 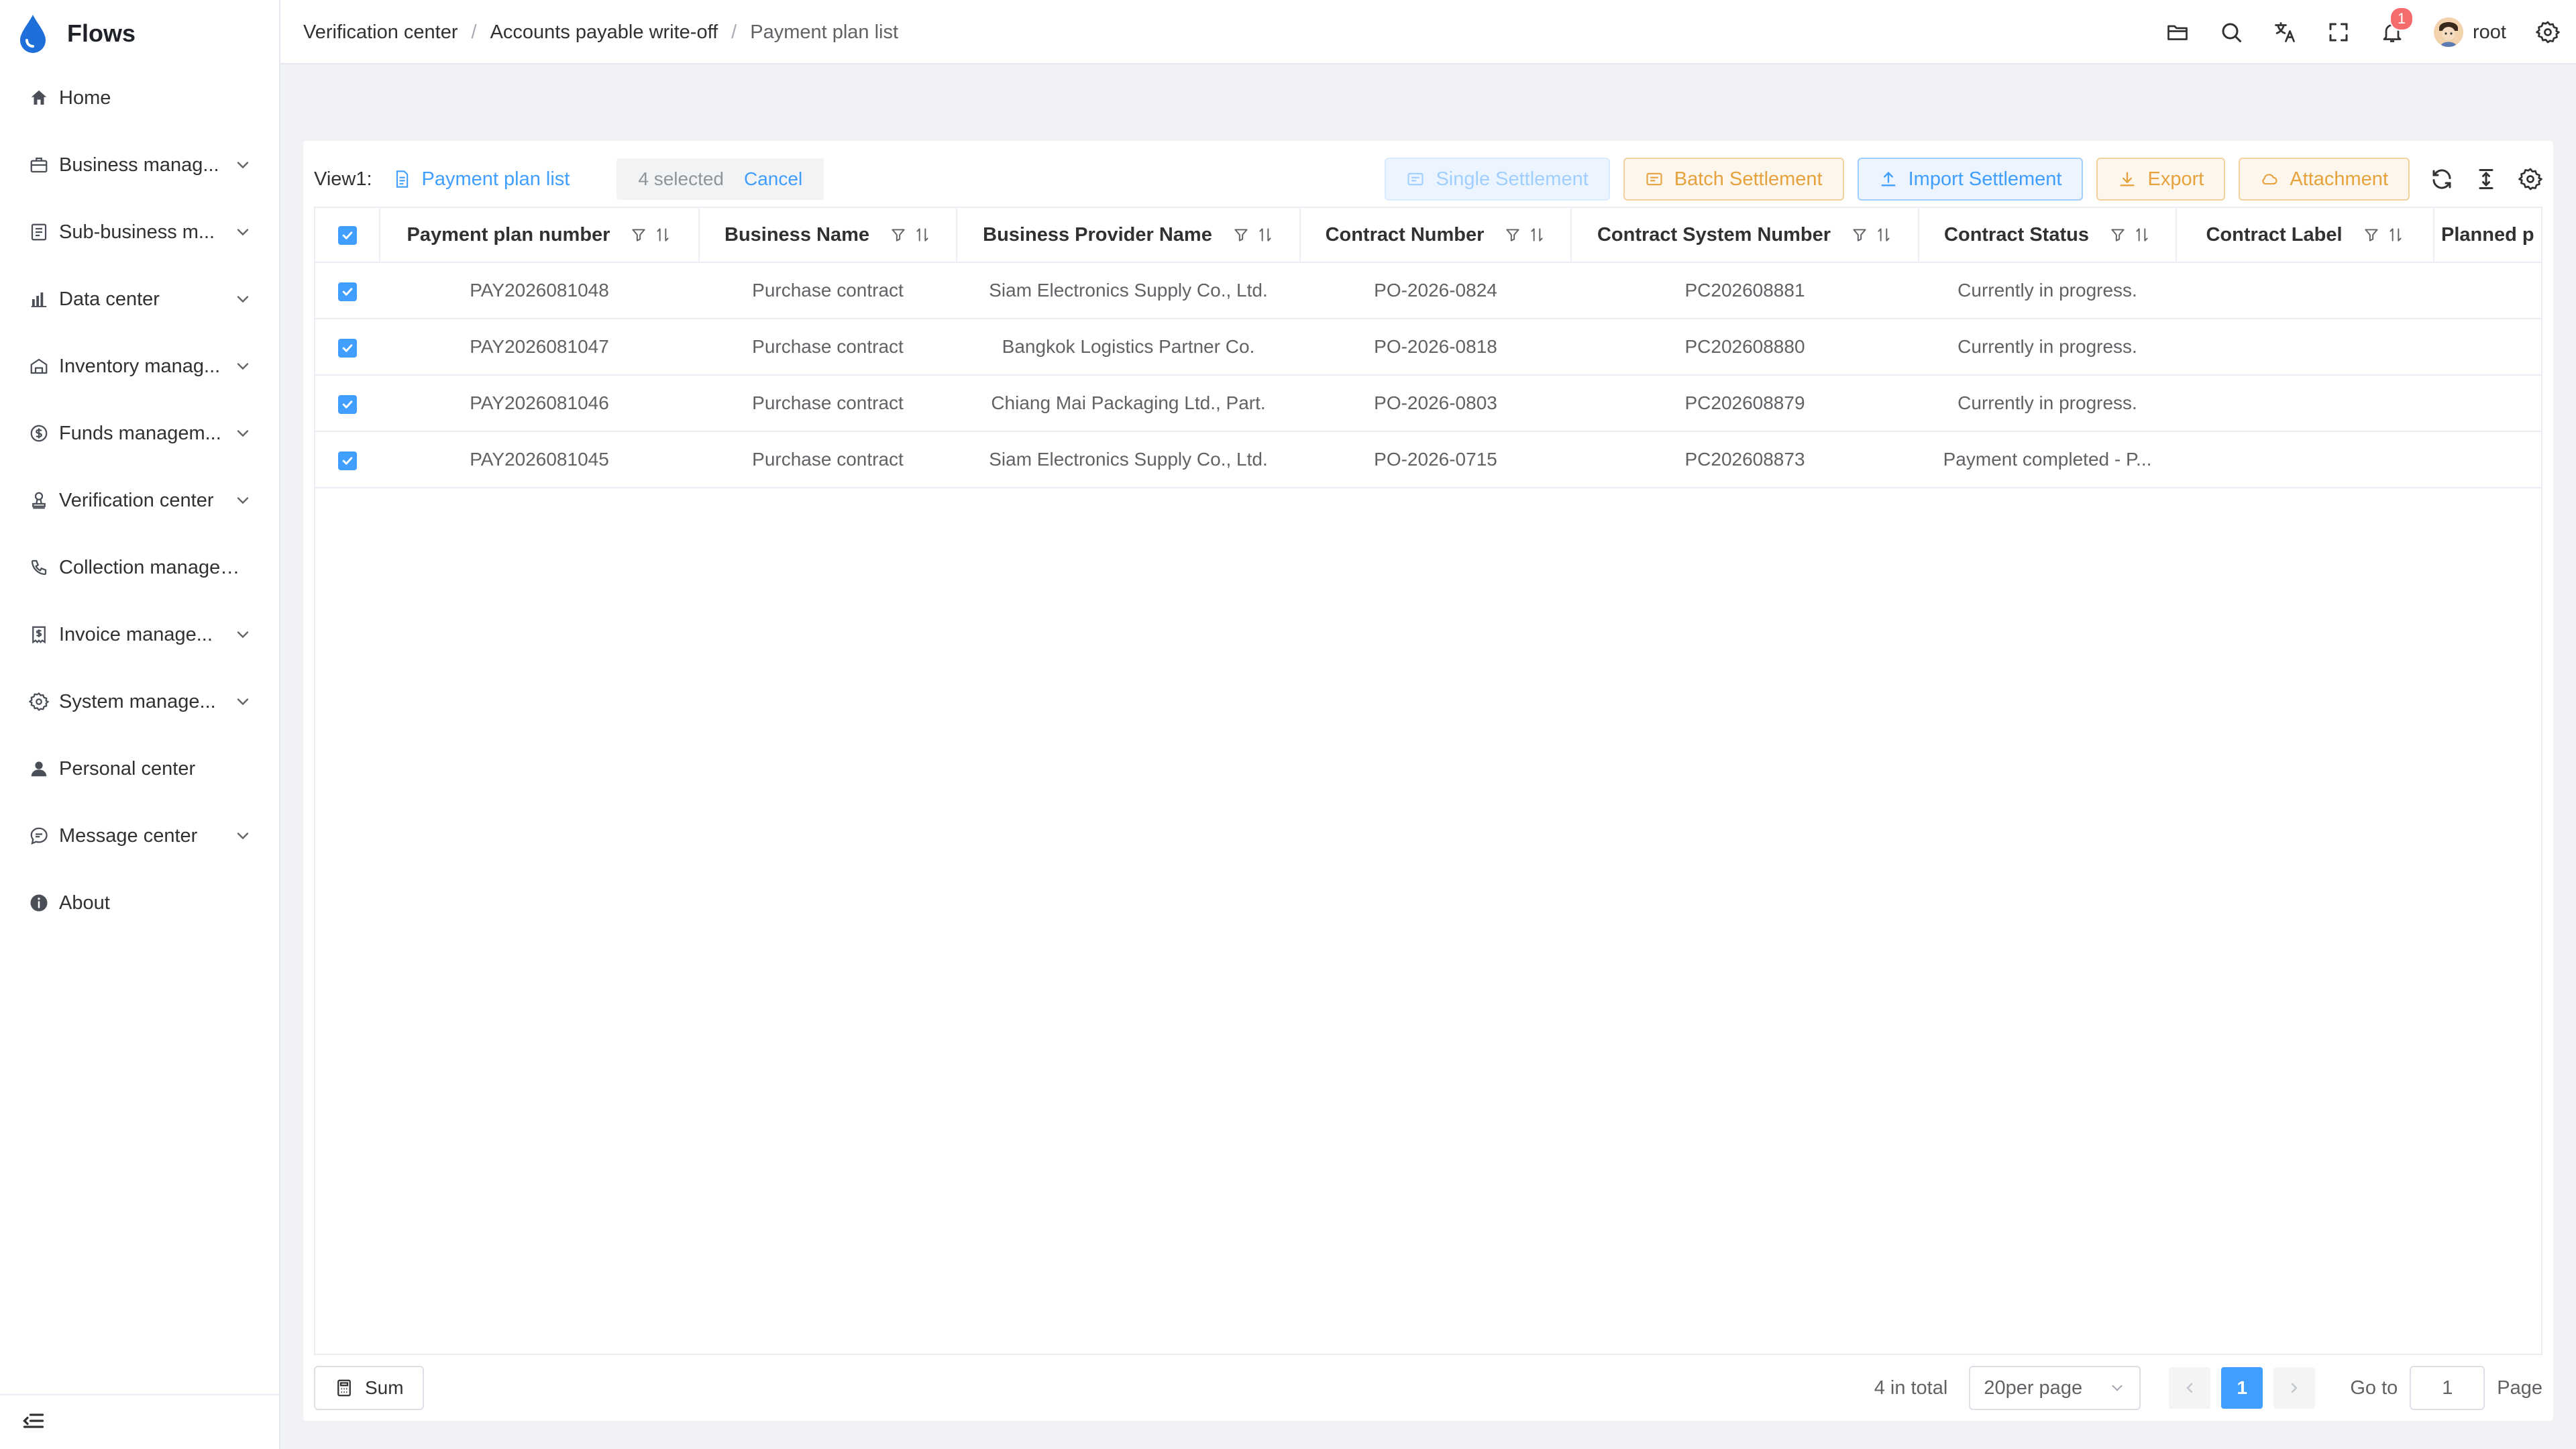 I want to click on notification-button: 1, so click(x=2397, y=25).